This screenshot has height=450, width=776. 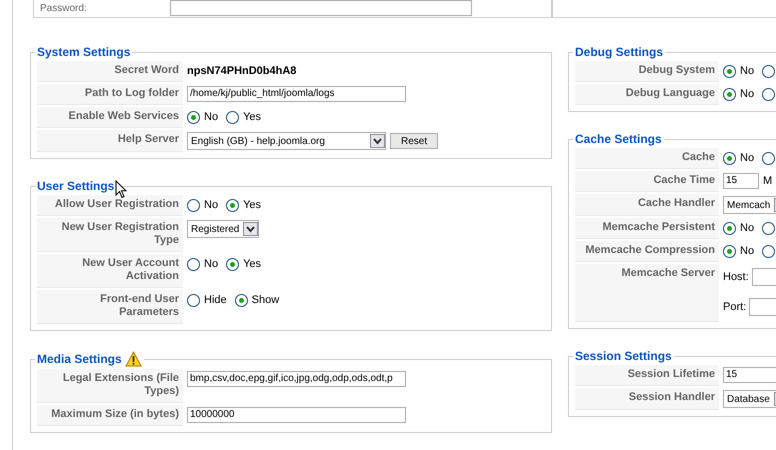 What do you see at coordinates (321, 8) in the screenshot?
I see `text-field` at bounding box center [321, 8].